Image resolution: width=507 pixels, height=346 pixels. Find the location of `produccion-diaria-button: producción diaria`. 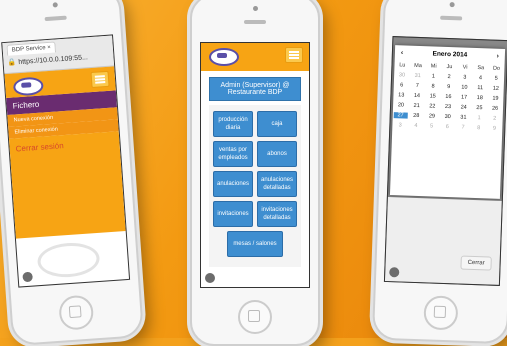

produccion-diaria-button: producción diaria is located at coordinates (233, 124).